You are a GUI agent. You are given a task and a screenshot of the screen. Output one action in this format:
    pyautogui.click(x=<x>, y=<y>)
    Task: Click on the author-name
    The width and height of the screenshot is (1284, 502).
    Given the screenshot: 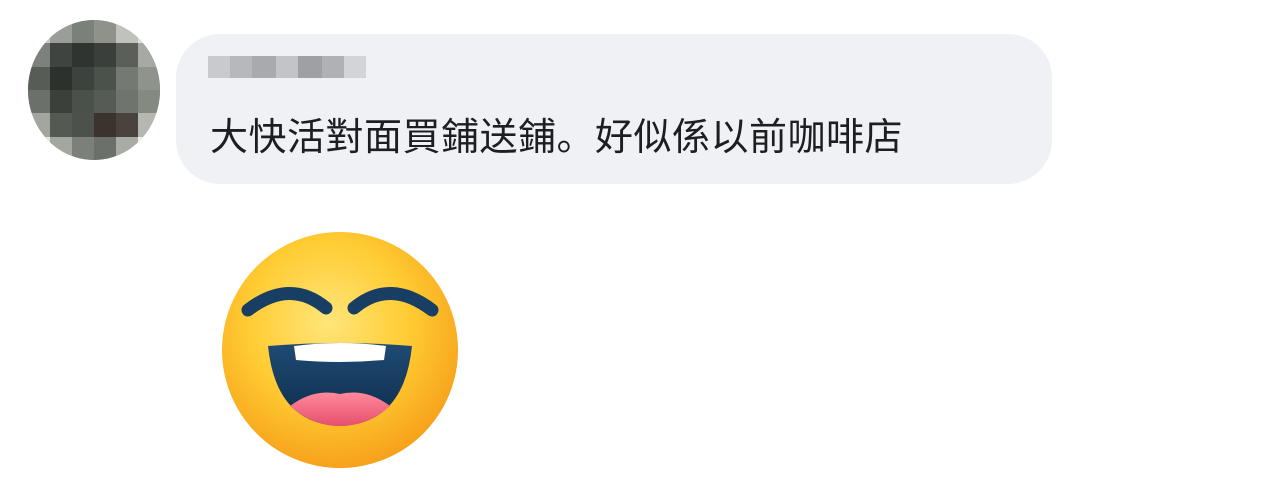 What is the action you would take?
    pyautogui.click(x=288, y=88)
    